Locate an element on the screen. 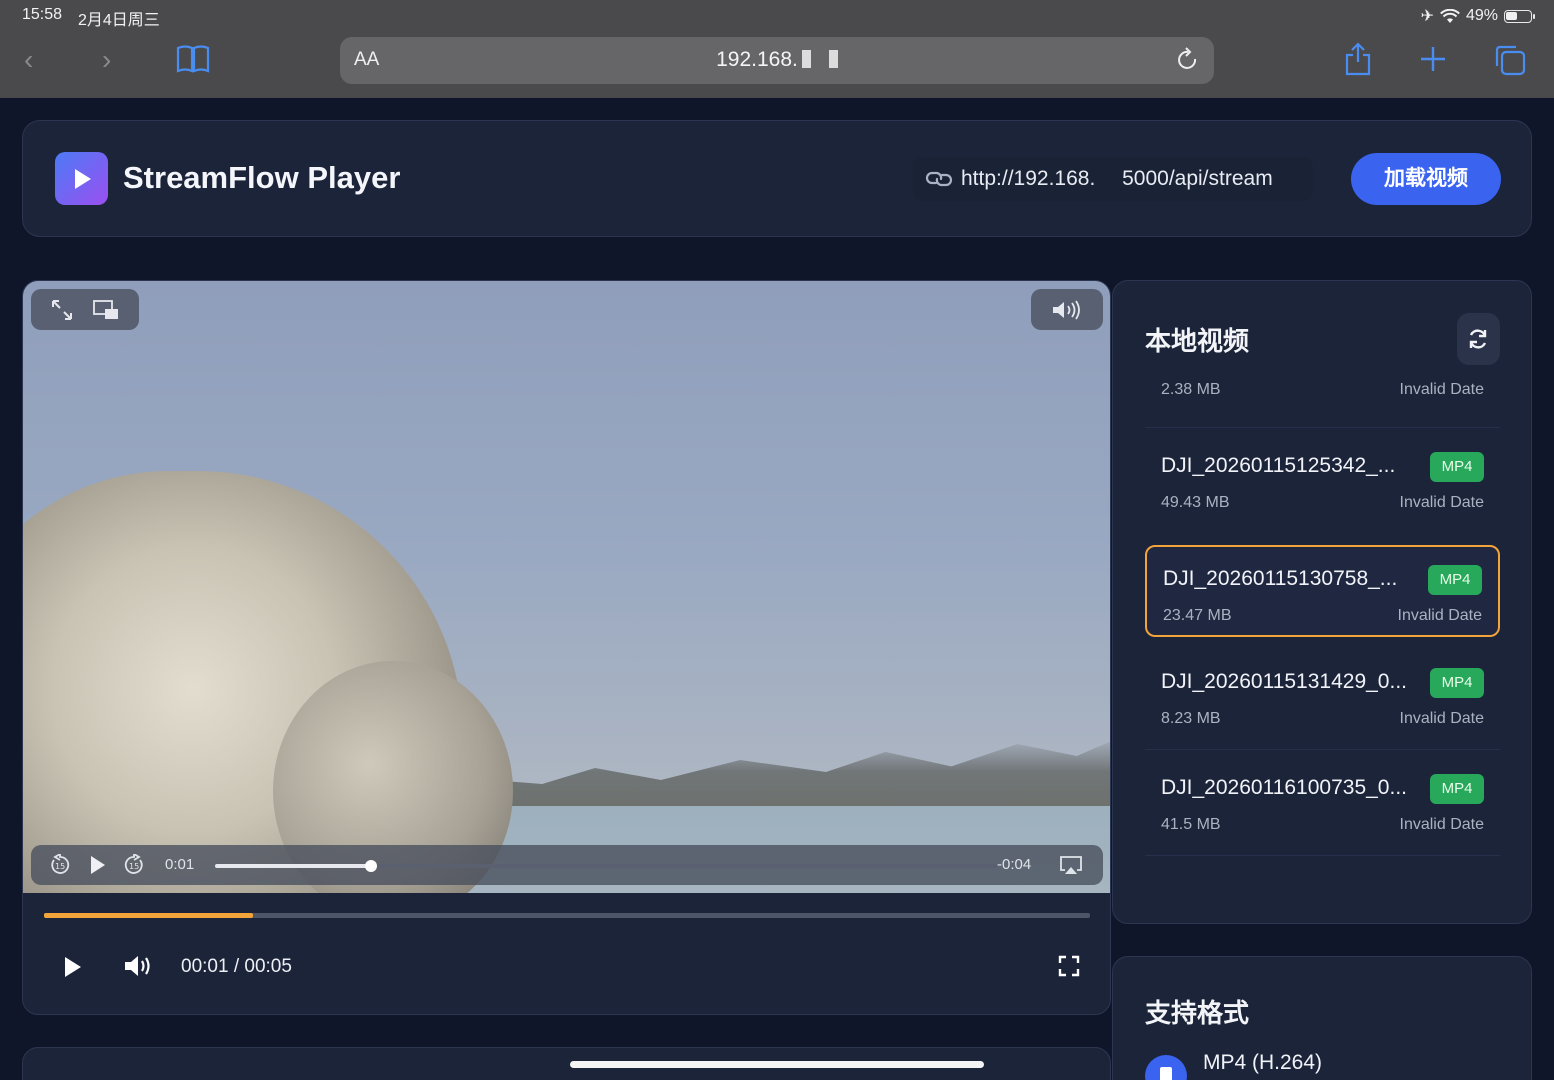 The width and height of the screenshot is (1554, 1080). volume-button is located at coordinates (139, 966).